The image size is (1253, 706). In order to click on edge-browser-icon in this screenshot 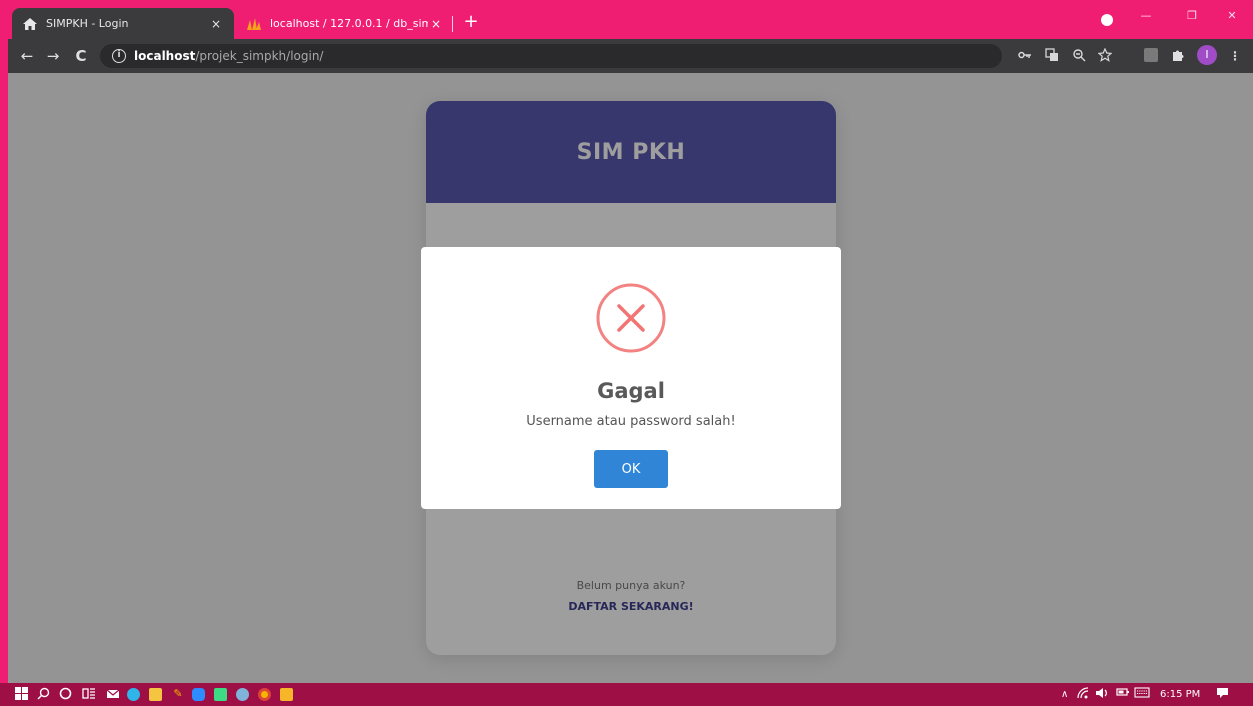, I will do `click(133, 694)`.